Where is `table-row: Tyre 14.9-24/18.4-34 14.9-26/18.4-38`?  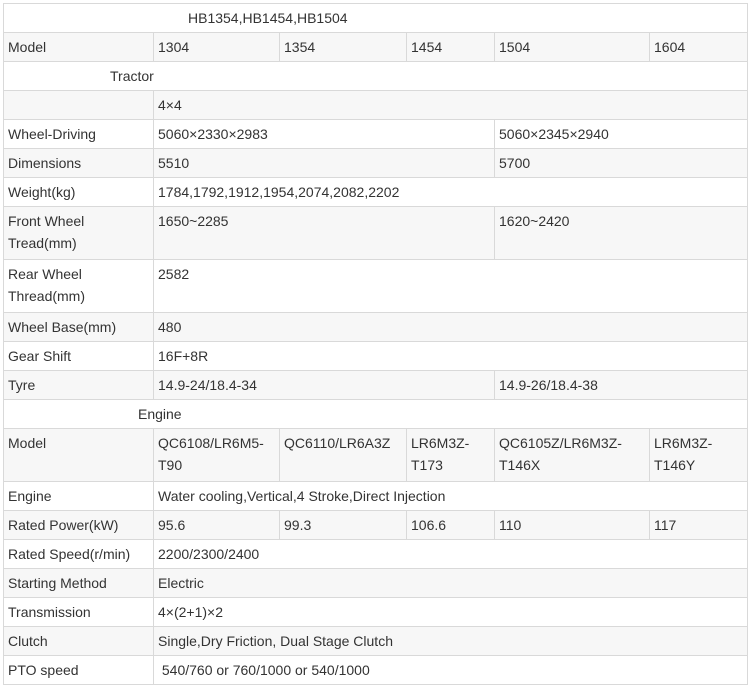 table-row: Tyre 14.9-24/18.4-34 14.9-26/18.4-38 is located at coordinates (375, 385).